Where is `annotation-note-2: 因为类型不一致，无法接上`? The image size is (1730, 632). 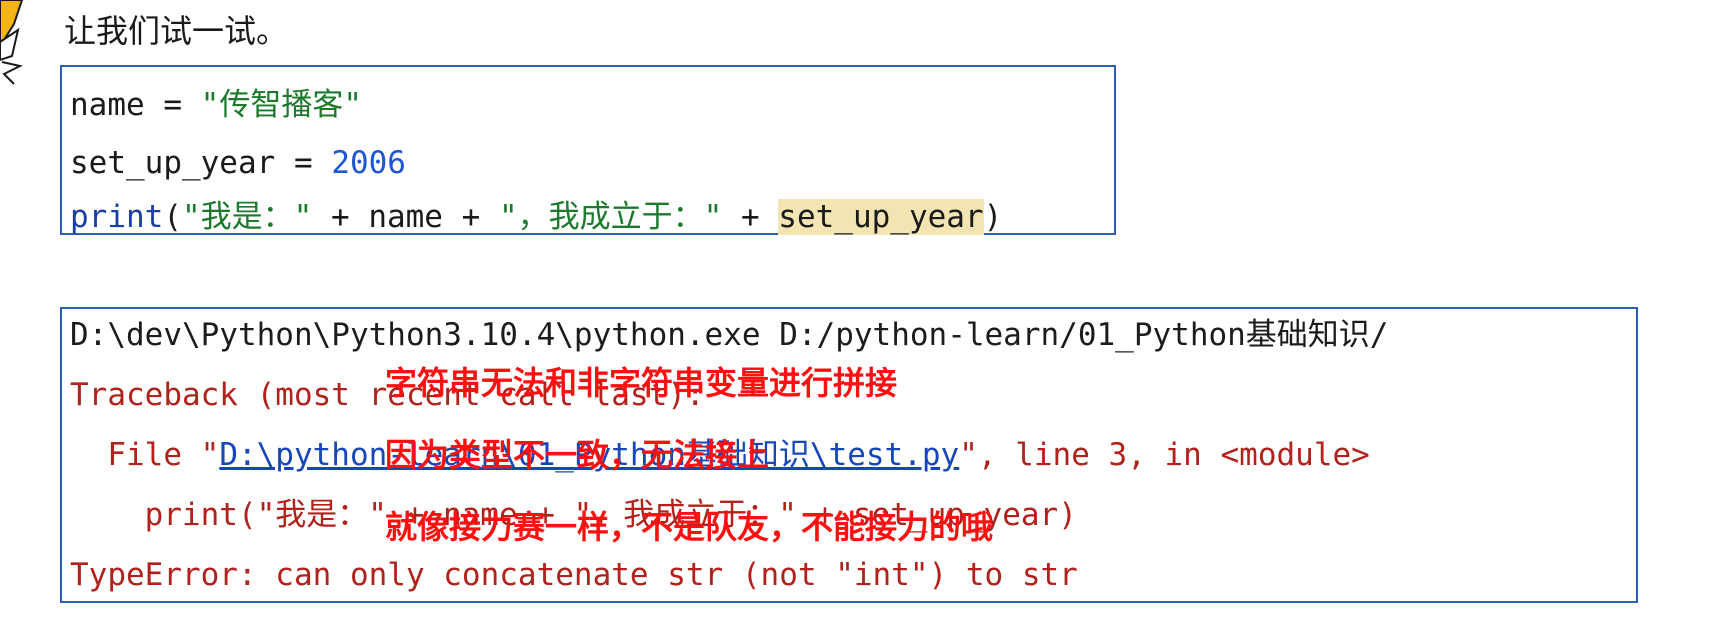
annotation-note-2: 因为类型不一致，无法接上 is located at coordinates (577, 455).